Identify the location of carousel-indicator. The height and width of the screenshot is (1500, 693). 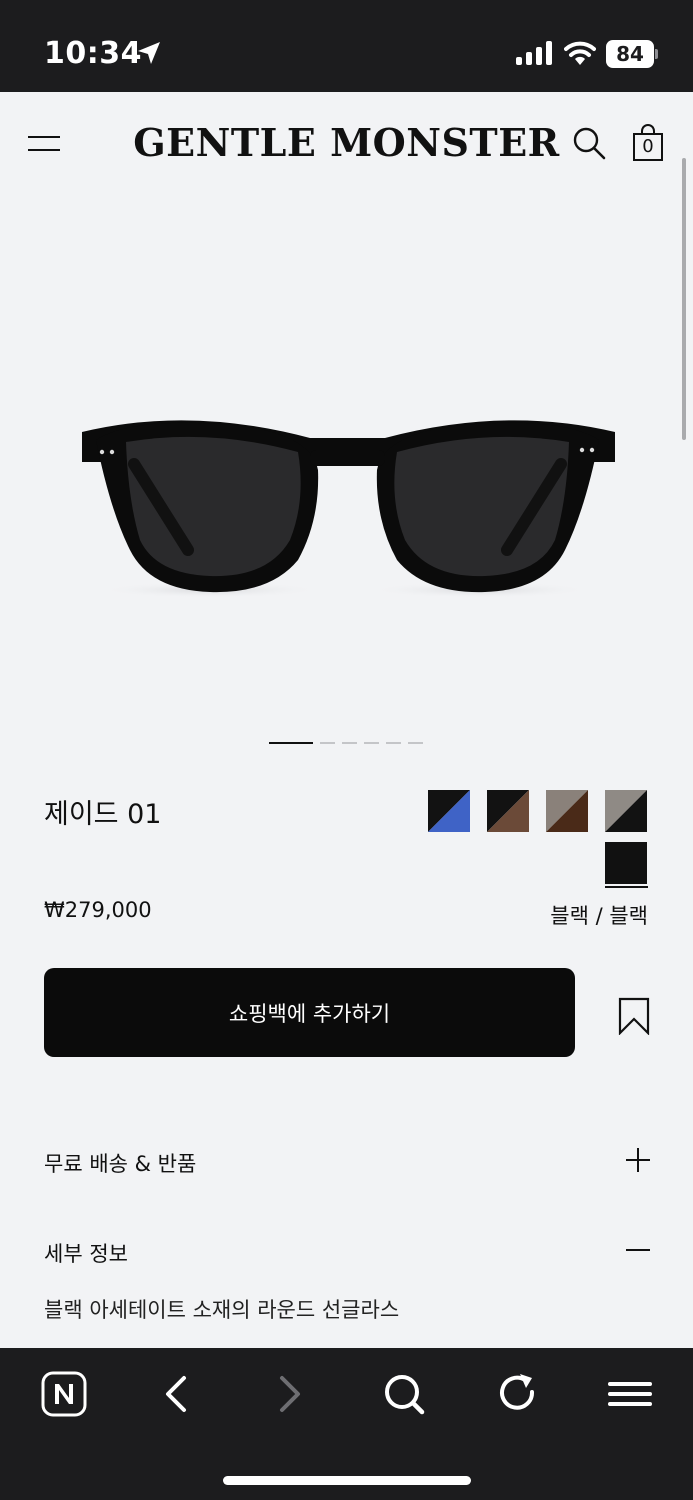
(346, 743).